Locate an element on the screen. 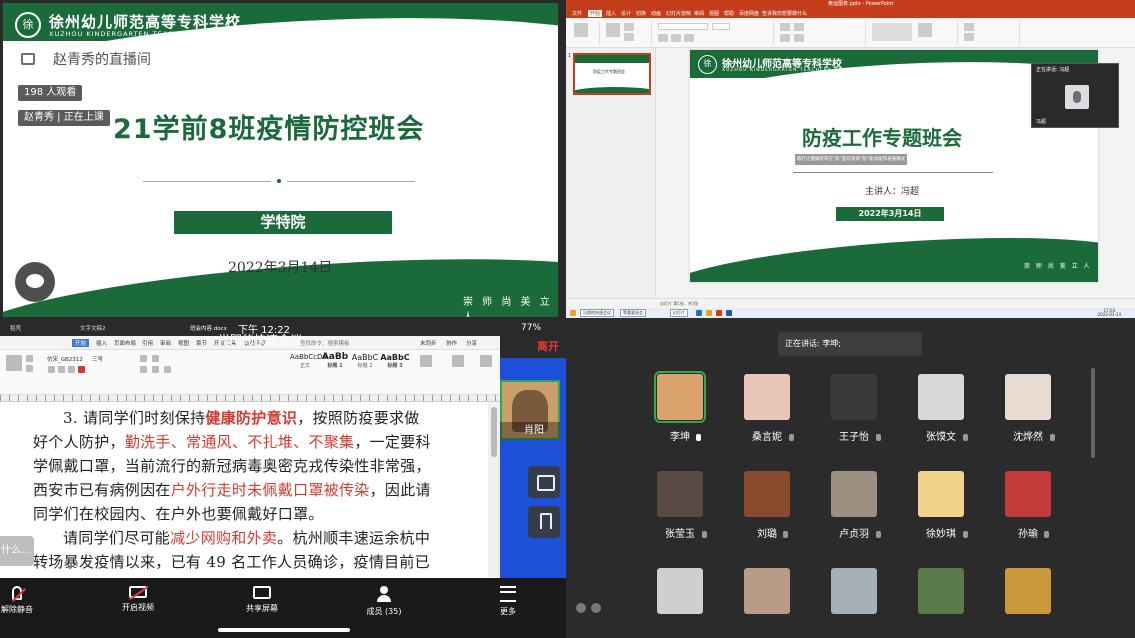  chat-icon is located at coordinates (596, 608).